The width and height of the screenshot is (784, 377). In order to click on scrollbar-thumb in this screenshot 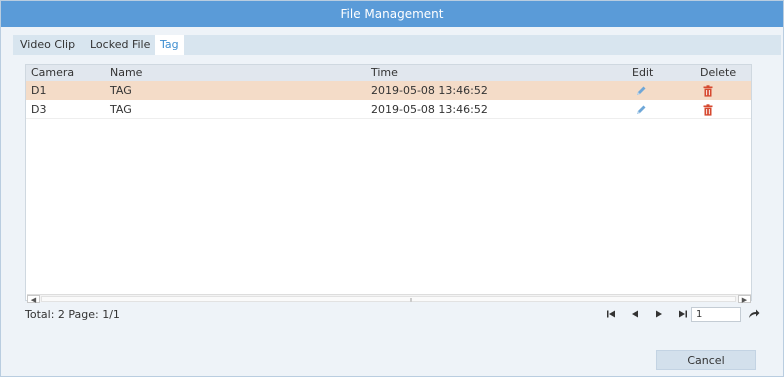, I will do `click(388, 299)`.